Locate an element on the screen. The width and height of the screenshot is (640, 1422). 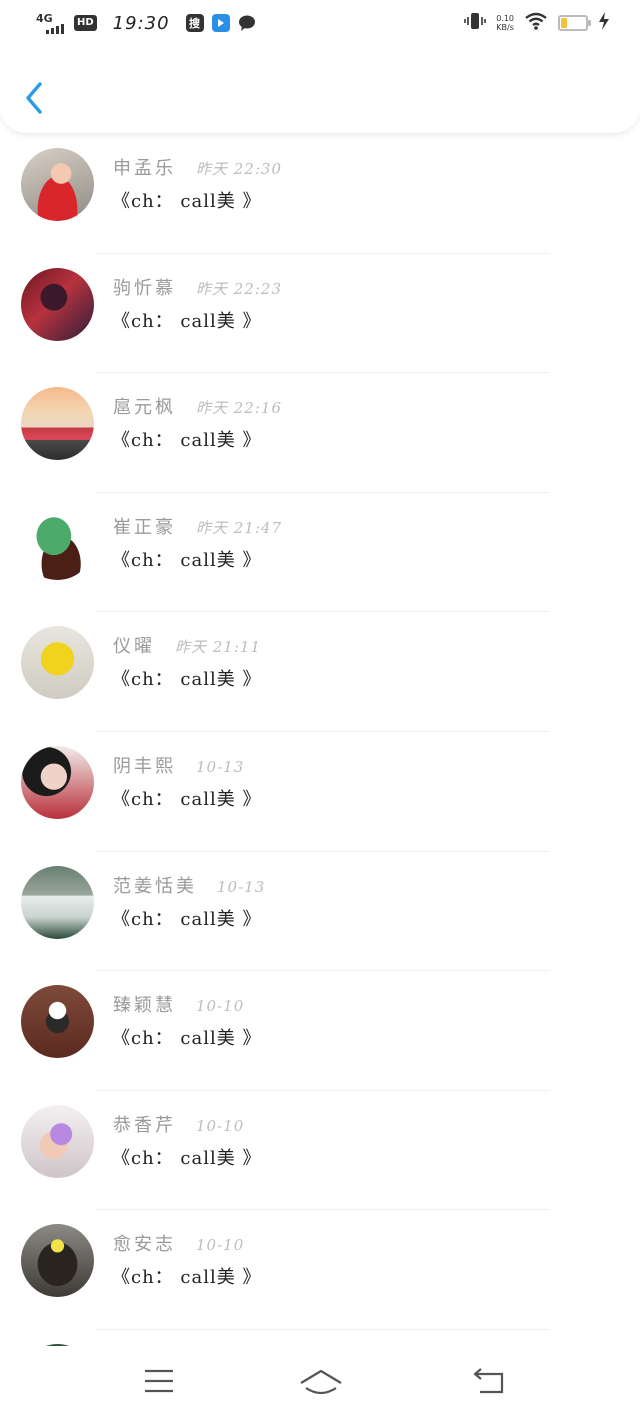
chat-bubble-icon is located at coordinates (247, 23).